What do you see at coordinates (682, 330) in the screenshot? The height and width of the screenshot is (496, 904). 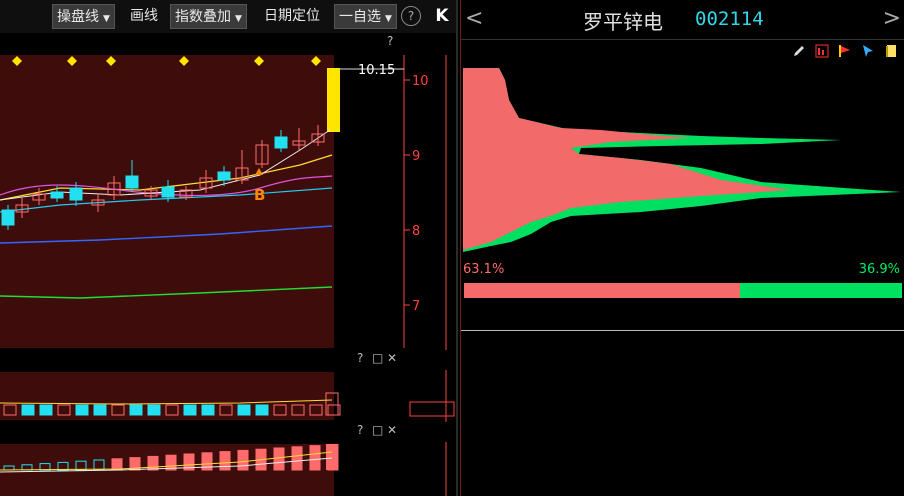 I see `separator-line` at bounding box center [682, 330].